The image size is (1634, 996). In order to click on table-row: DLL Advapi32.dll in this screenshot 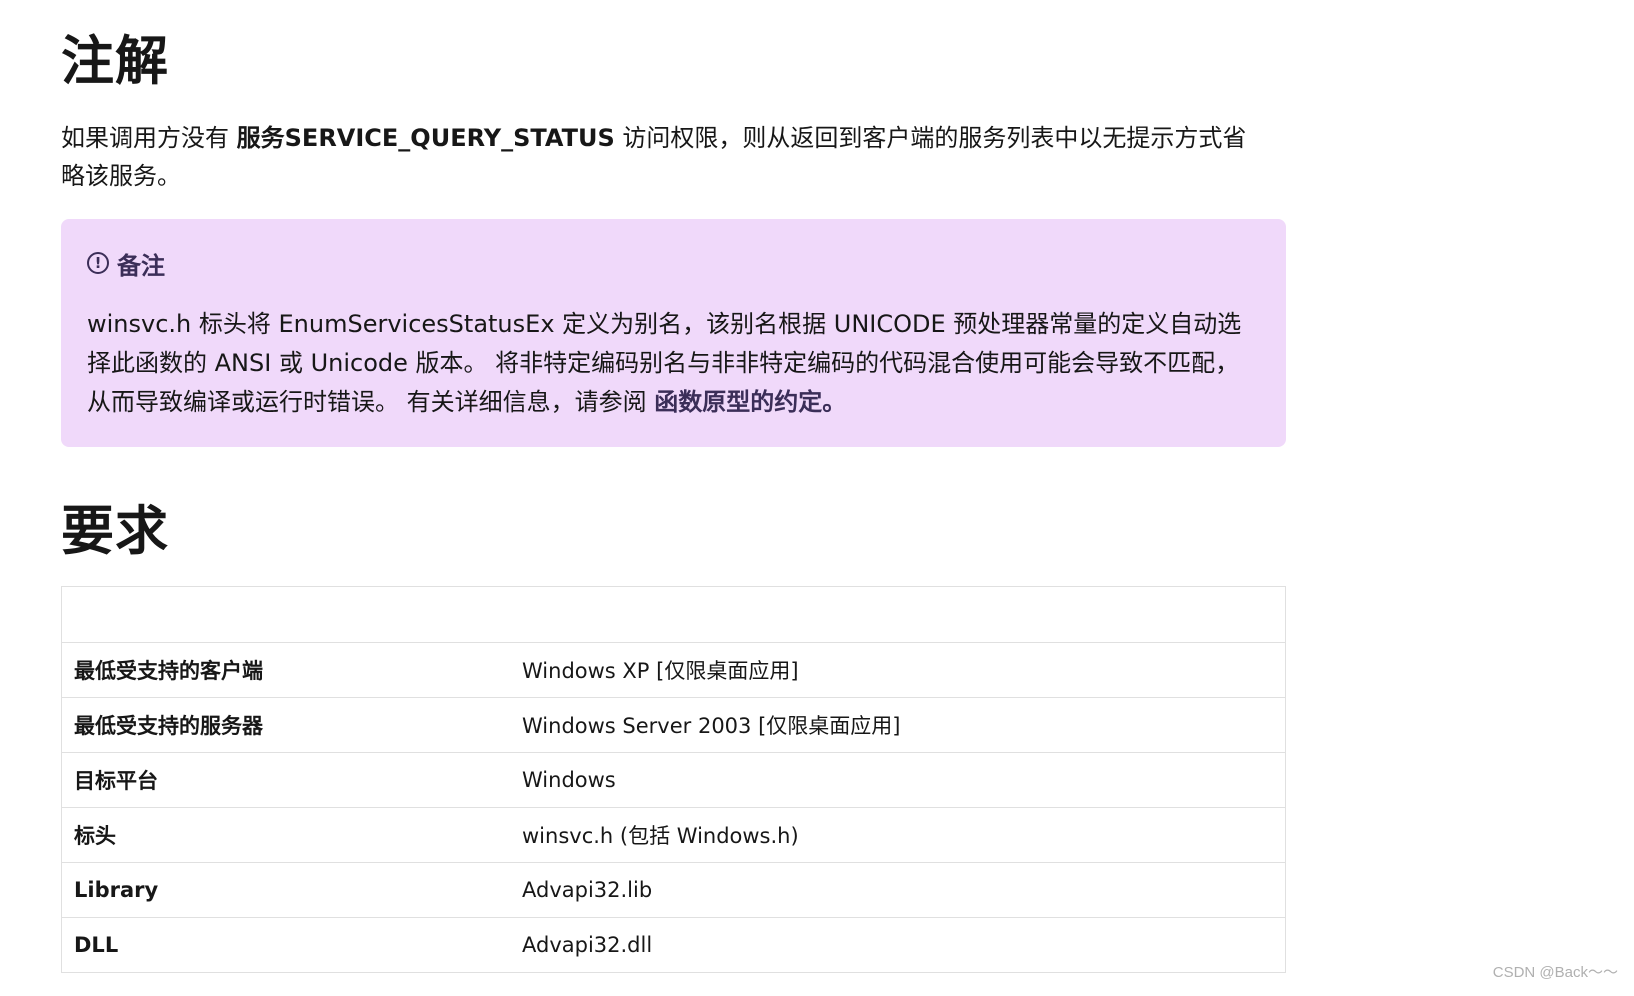, I will do `click(673, 945)`.